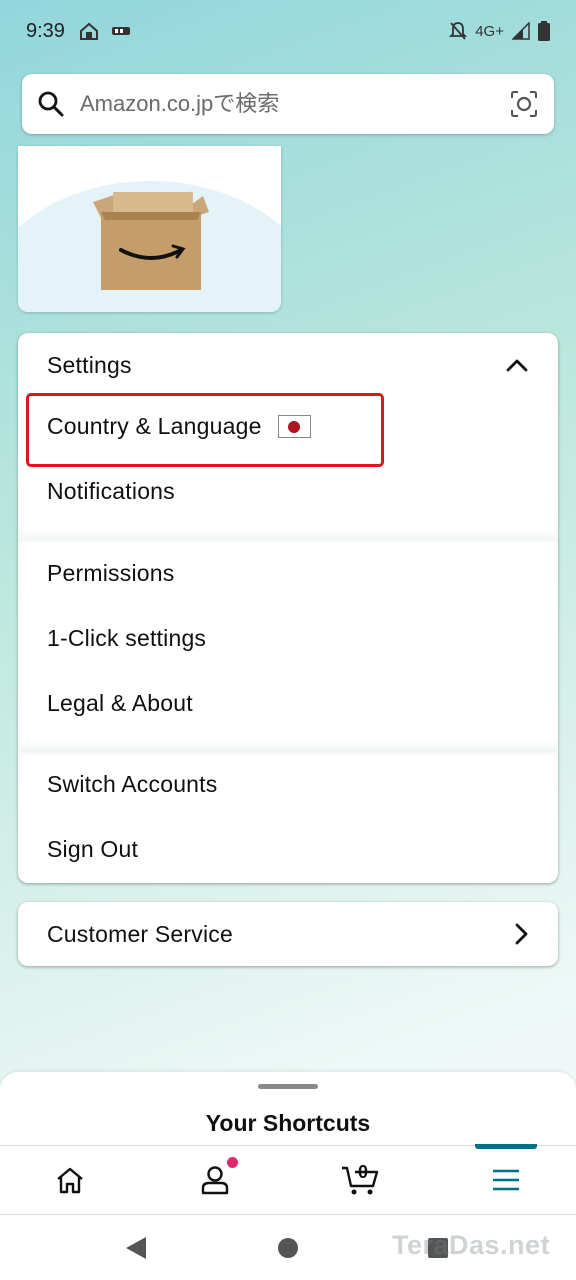  Describe the element at coordinates (288, 1179) in the screenshot. I see `bottom-nav` at that location.